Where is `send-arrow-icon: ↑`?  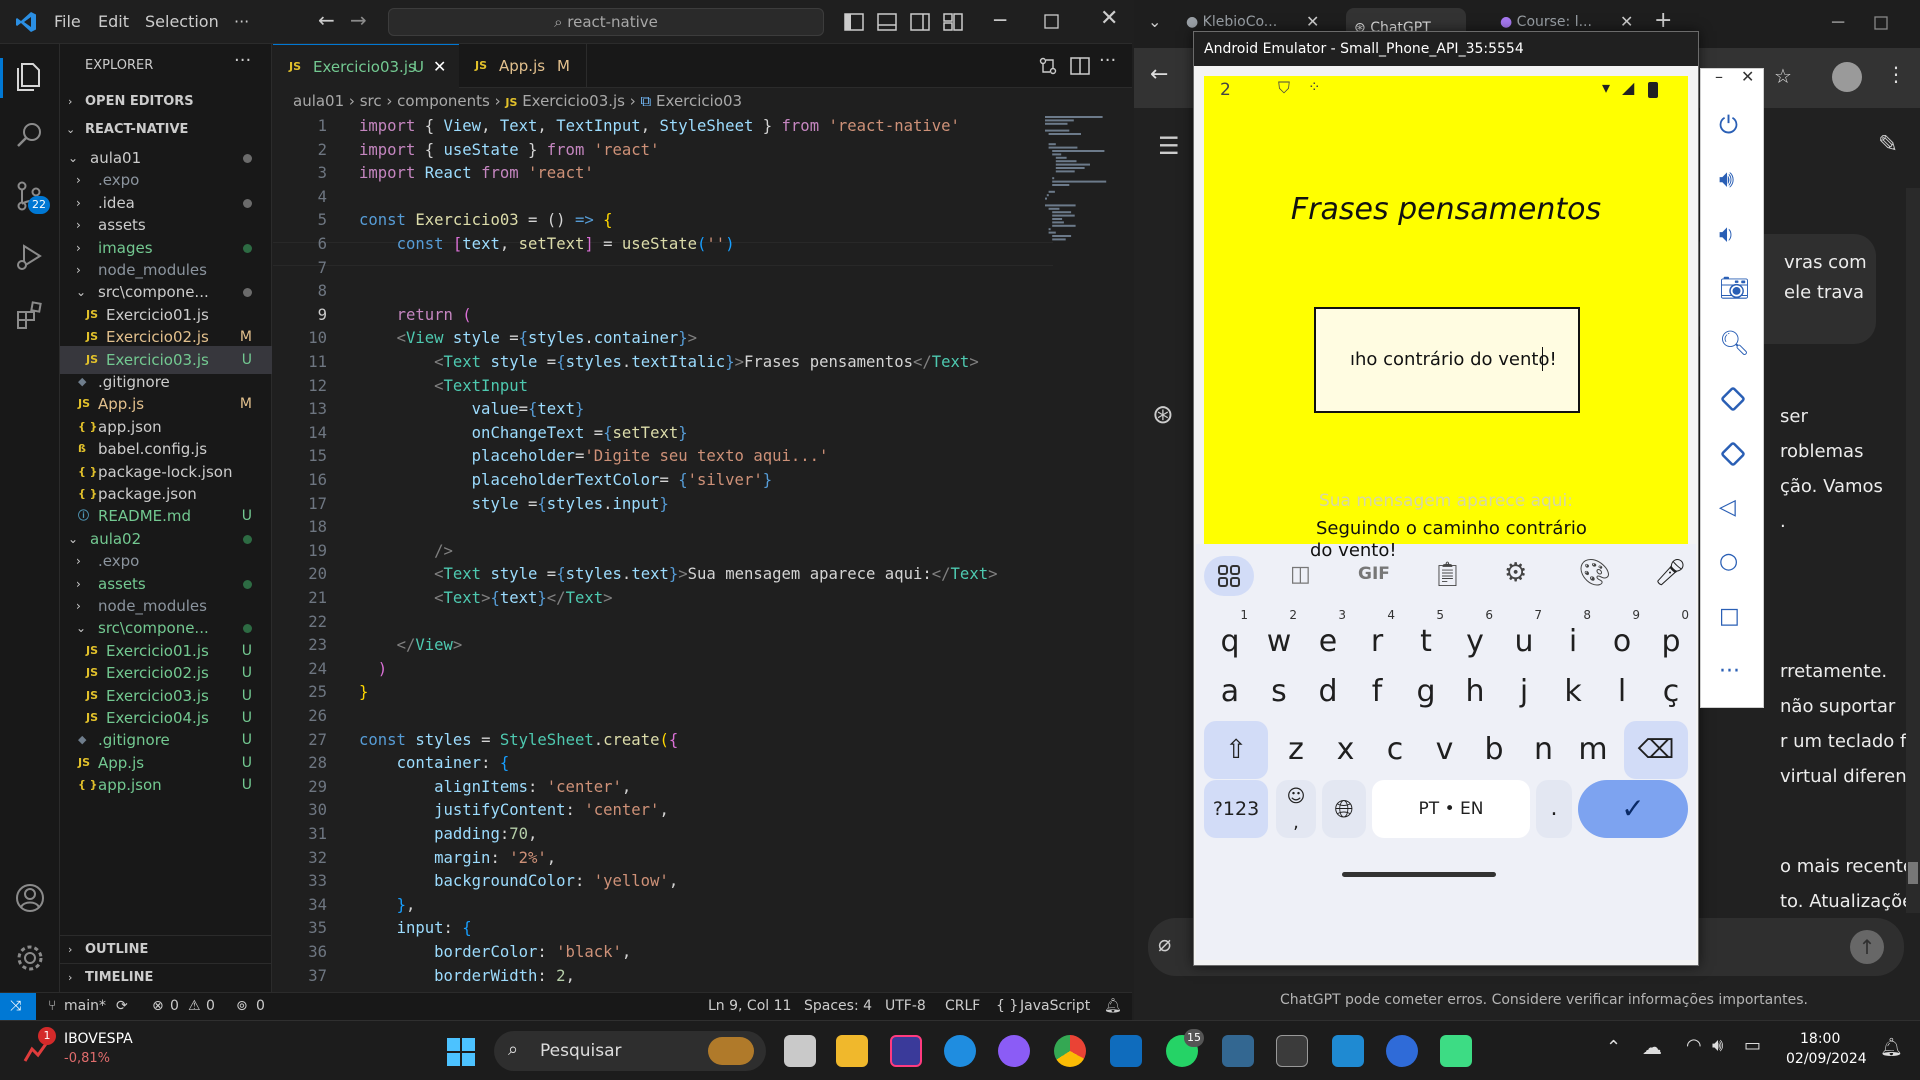
send-arrow-icon: ↑ is located at coordinates (1867, 947).